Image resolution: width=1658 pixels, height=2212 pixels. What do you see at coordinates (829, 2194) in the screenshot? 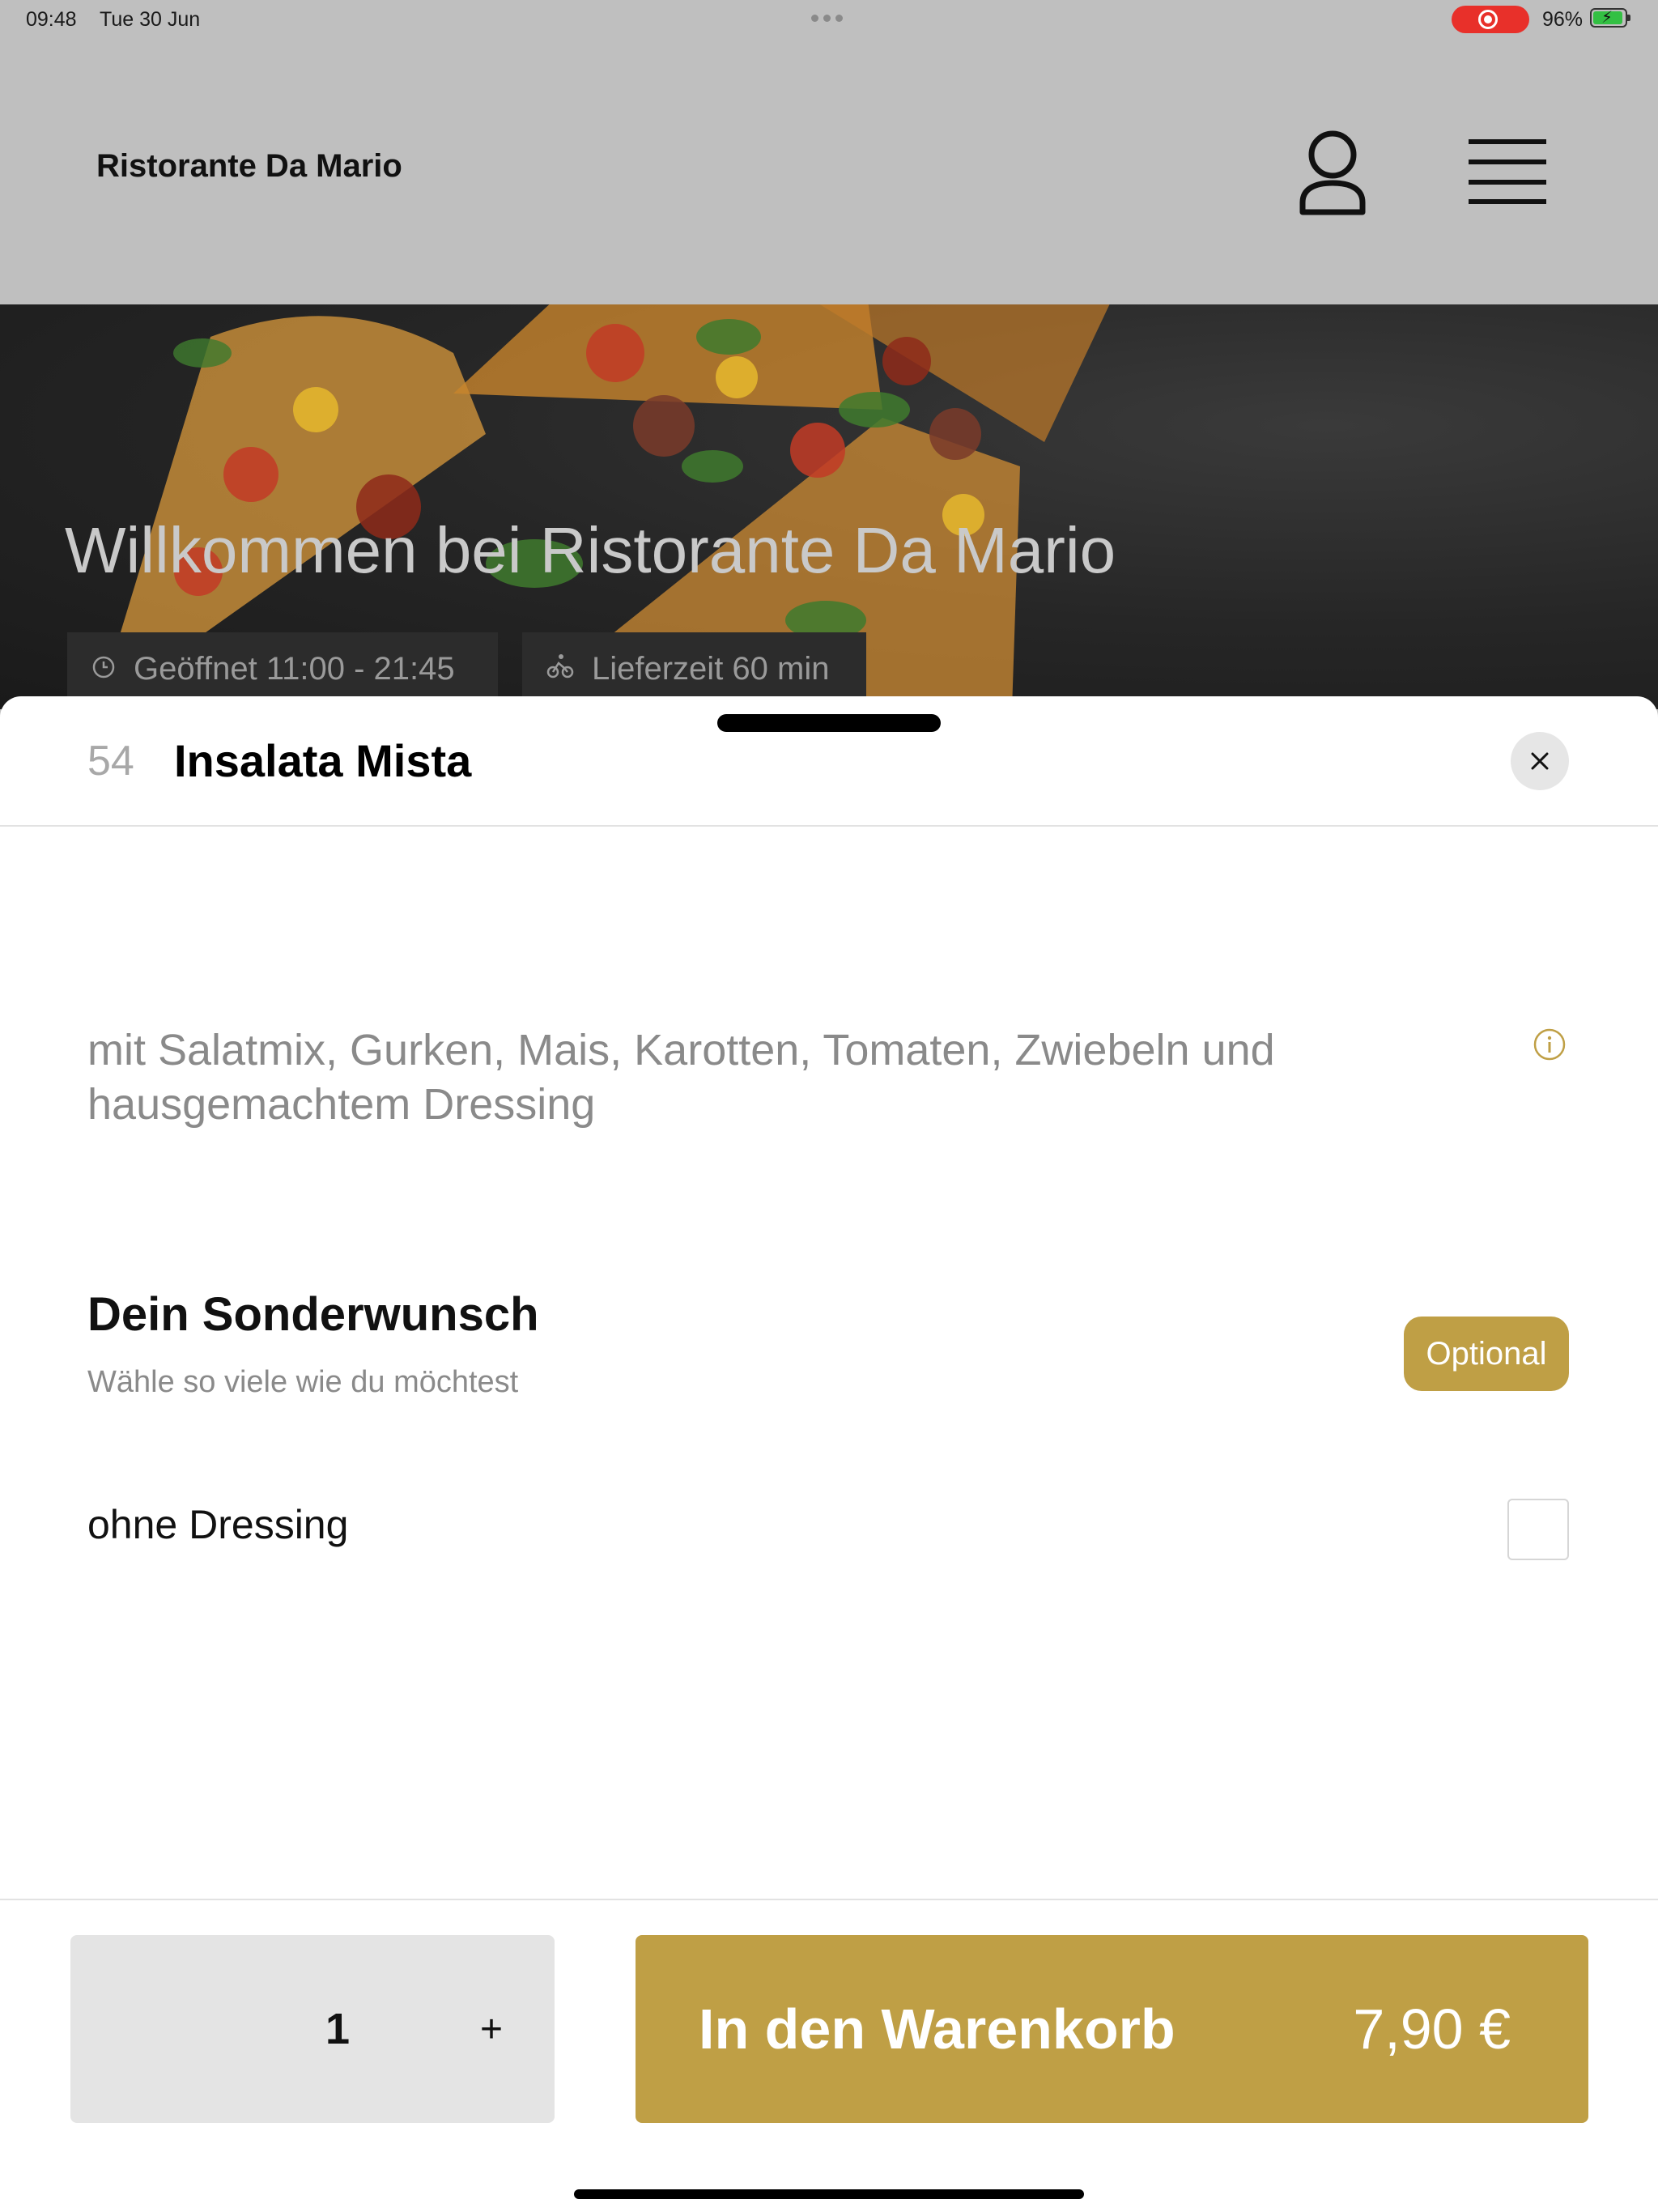
I see `home-indicator` at bounding box center [829, 2194].